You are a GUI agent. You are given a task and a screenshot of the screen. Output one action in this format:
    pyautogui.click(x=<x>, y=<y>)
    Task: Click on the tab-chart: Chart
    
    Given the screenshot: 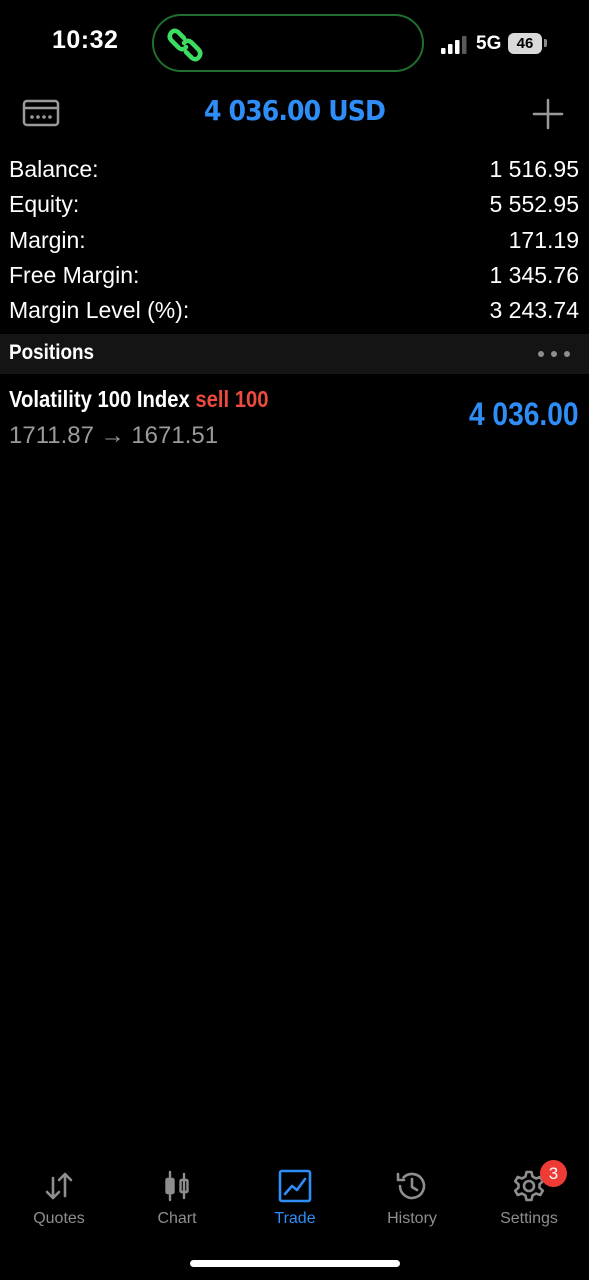 What is the action you would take?
    pyautogui.click(x=177, y=1200)
    